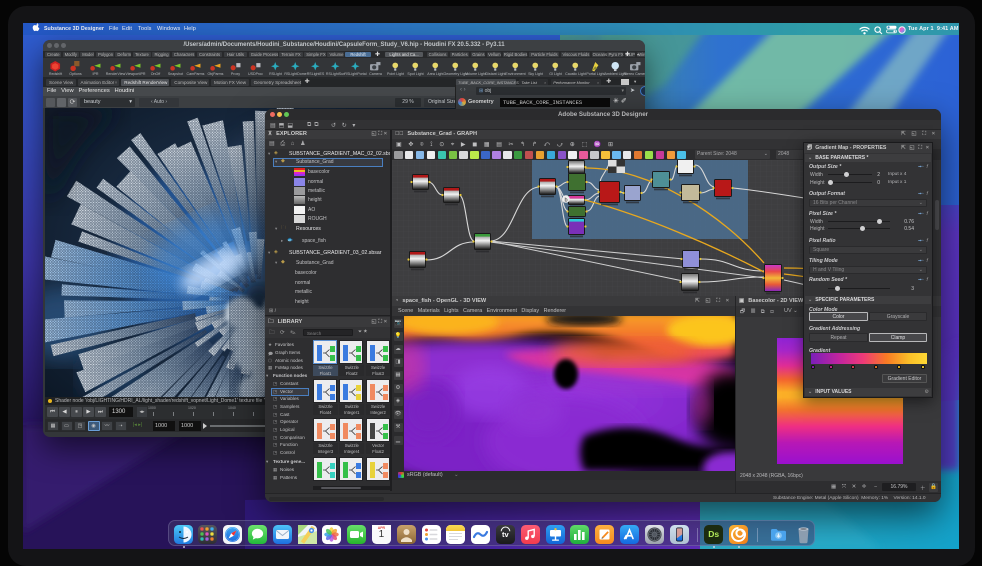  I want to click on svg-text: b, so click(565, 201).